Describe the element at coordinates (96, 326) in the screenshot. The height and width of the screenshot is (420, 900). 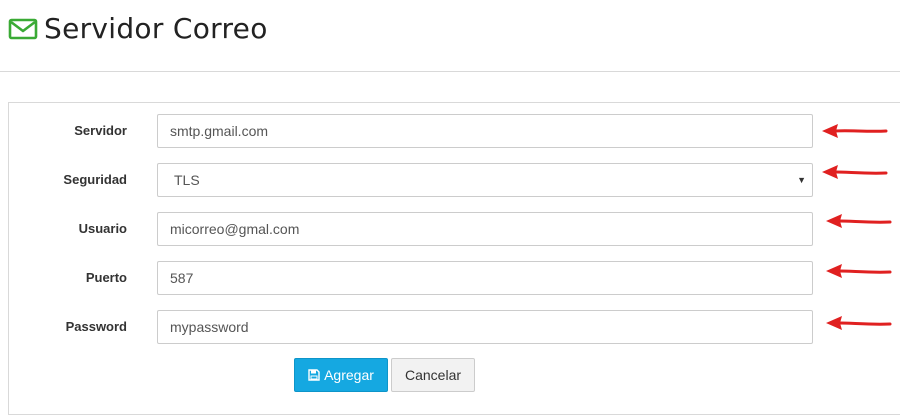
I see `password-label: Password` at that location.